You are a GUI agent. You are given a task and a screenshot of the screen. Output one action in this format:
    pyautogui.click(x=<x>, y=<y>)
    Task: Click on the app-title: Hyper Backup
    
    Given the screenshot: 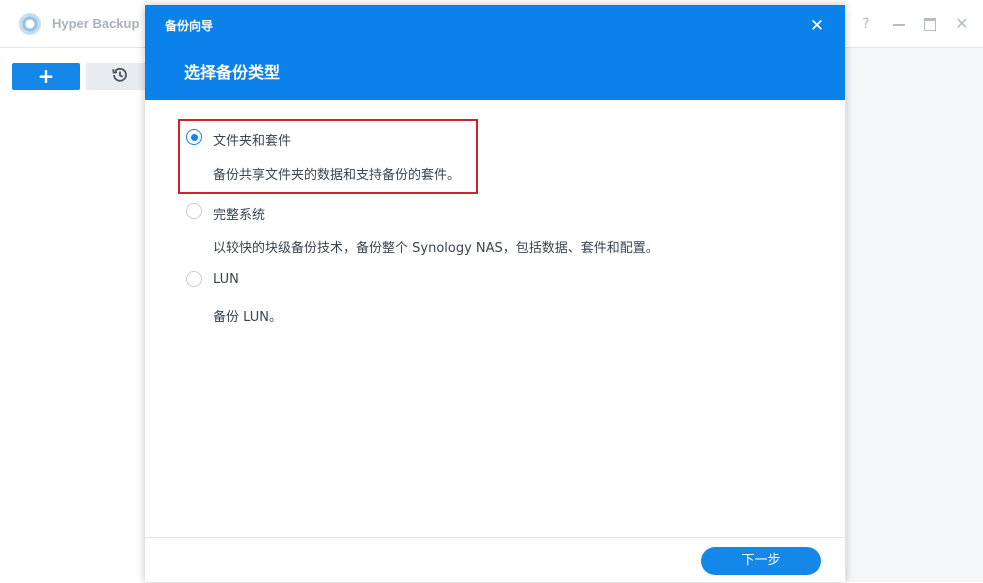 What is the action you would take?
    pyautogui.click(x=96, y=23)
    